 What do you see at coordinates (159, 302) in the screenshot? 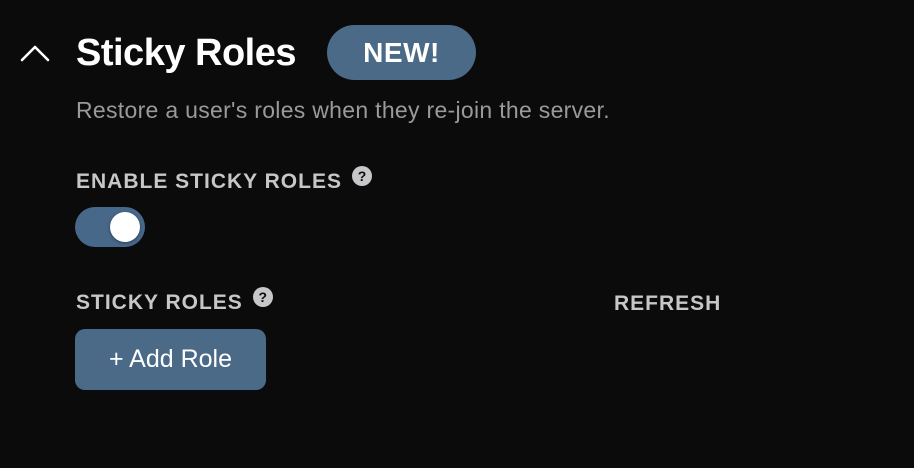
I see `sticky-roles-label-text: STICKY ROLES` at bounding box center [159, 302].